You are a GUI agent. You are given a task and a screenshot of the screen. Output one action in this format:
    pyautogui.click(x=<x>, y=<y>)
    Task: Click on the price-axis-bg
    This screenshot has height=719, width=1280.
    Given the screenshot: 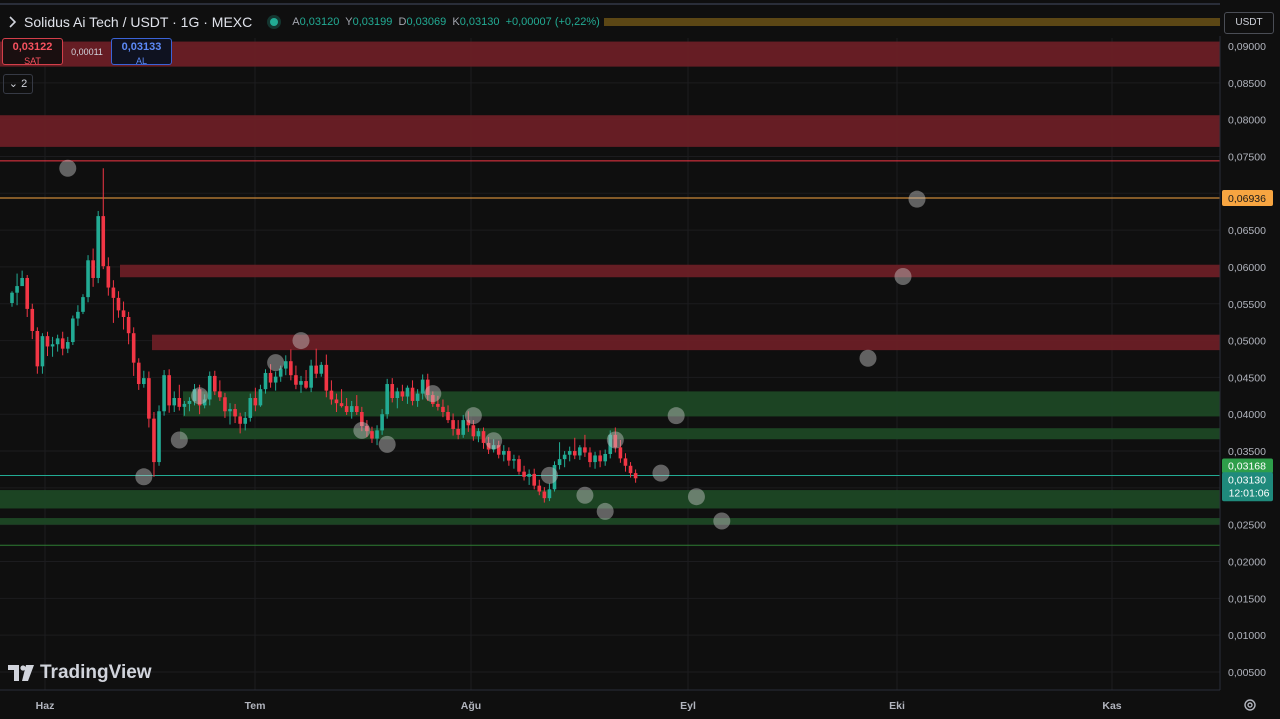 What is the action you would take?
    pyautogui.click(x=1250, y=359)
    